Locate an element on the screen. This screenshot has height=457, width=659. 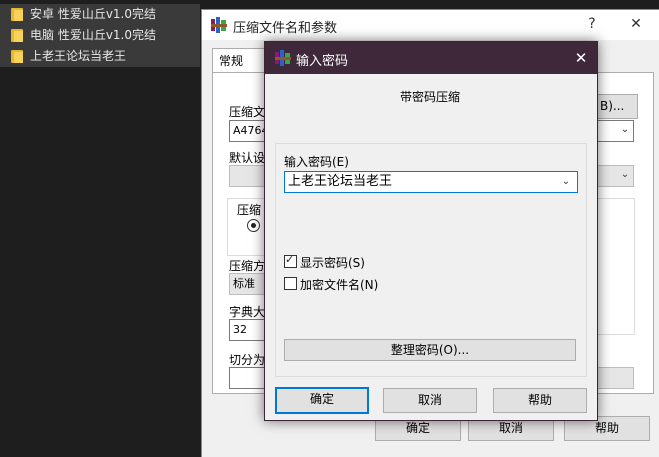
file-item: 安卓 性爱山丘v1.0完结 is located at coordinates (100, 14).